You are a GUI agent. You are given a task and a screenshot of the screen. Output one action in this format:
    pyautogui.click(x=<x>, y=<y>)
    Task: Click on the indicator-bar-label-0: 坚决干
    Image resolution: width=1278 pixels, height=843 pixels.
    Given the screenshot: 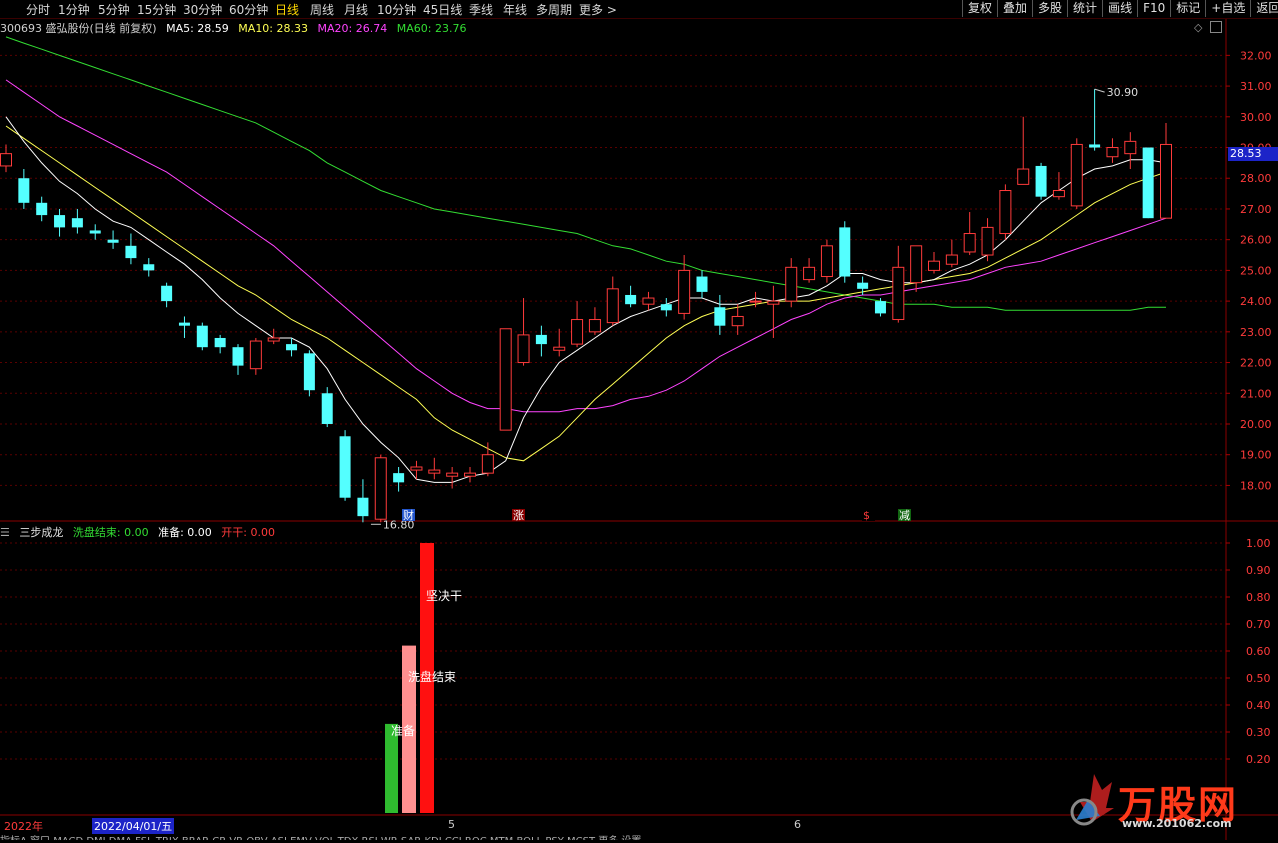 What is the action you would take?
    pyautogui.click(x=444, y=596)
    